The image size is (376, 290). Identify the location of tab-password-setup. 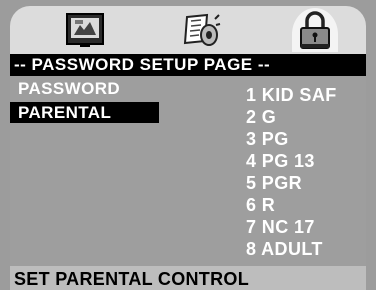
(315, 30).